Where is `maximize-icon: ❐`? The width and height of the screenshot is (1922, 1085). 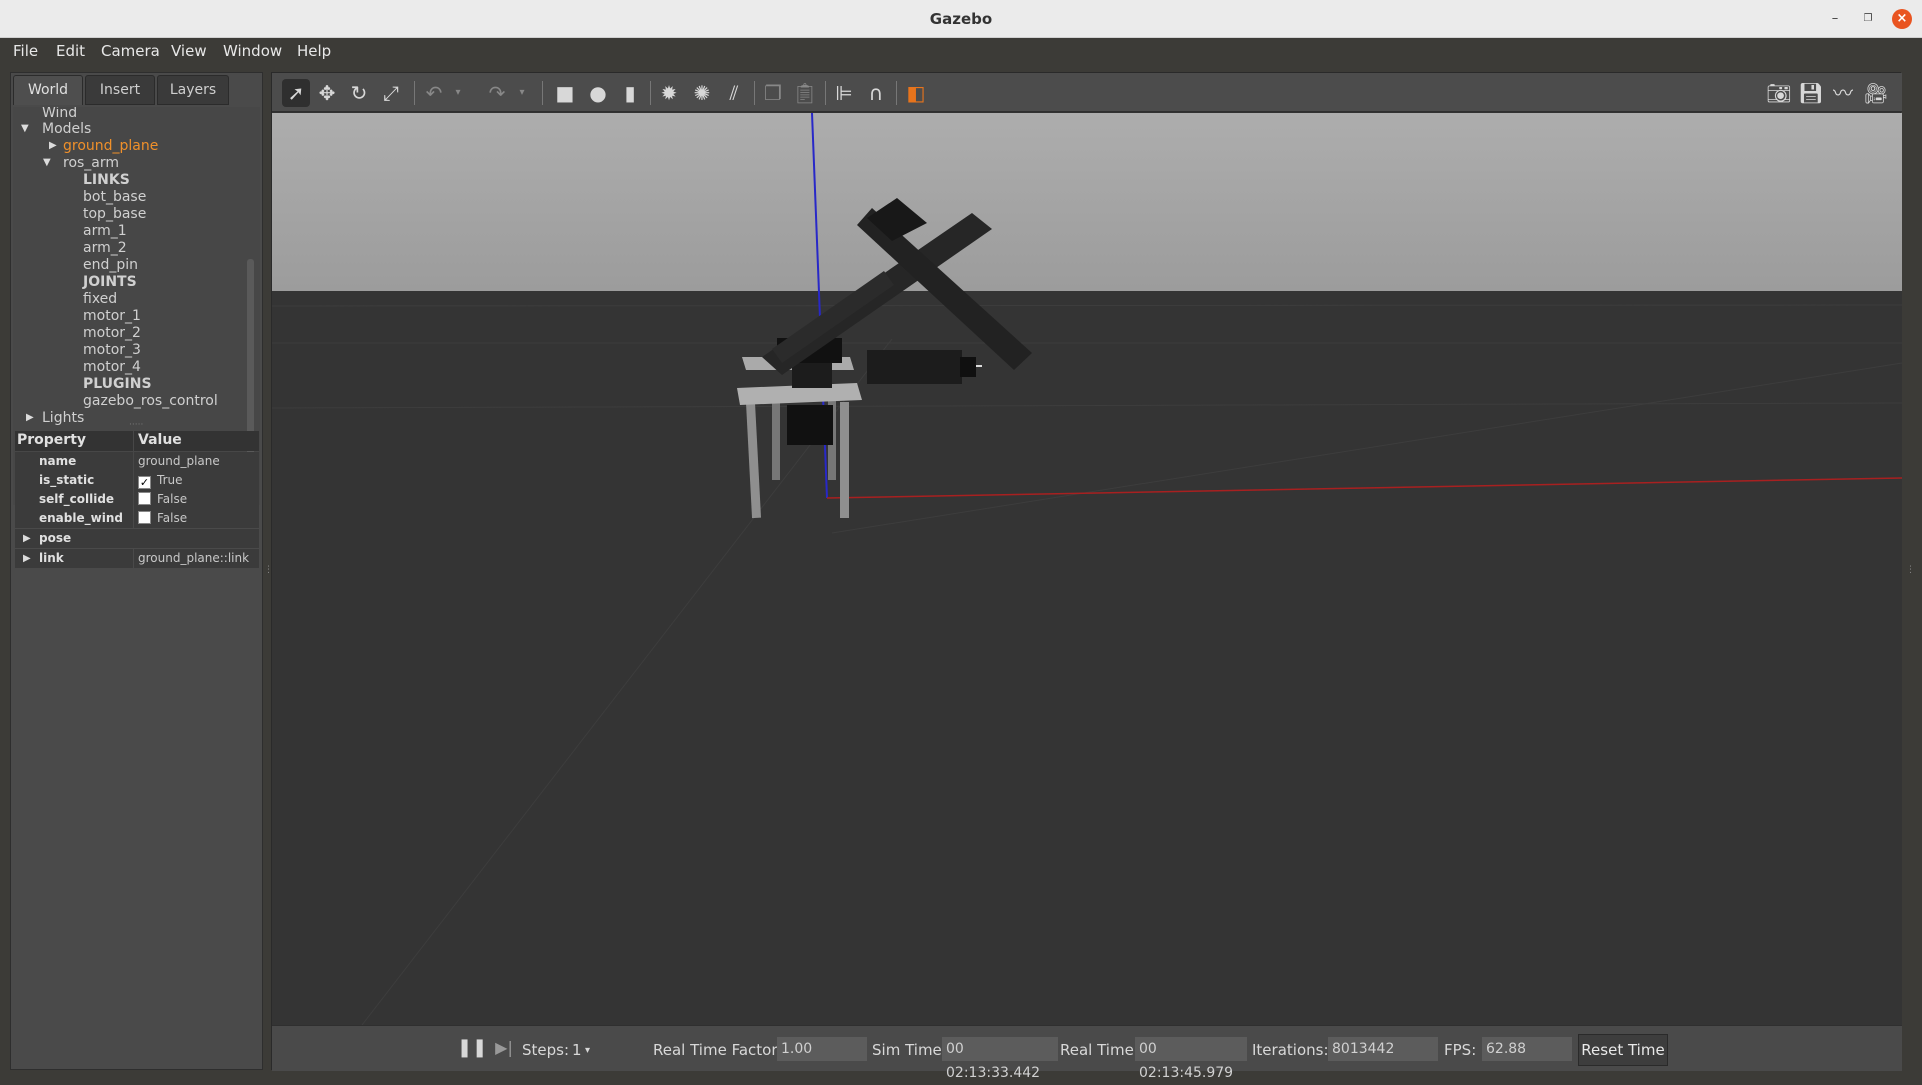
maximize-icon: ❐ is located at coordinates (1868, 19).